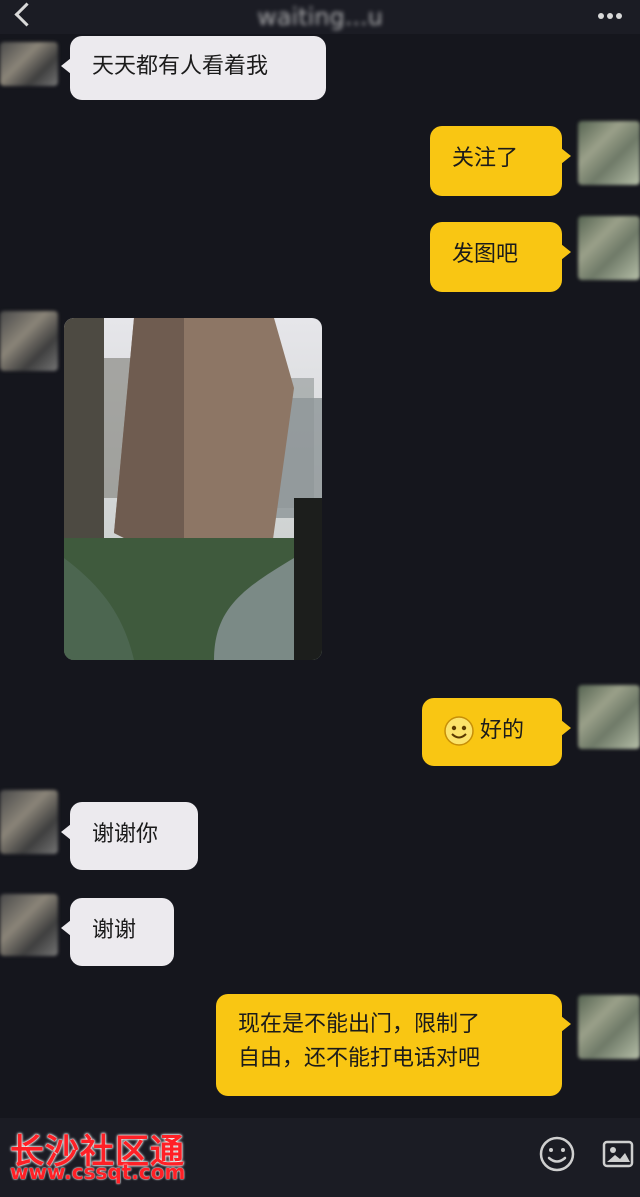 This screenshot has width=640, height=1197. Describe the element at coordinates (502, 730) in the screenshot. I see `message-text: 好的` at that location.